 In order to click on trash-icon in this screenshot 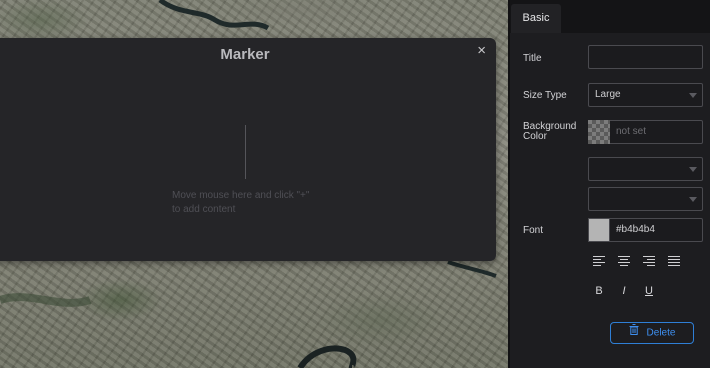, I will do `click(634, 333)`.